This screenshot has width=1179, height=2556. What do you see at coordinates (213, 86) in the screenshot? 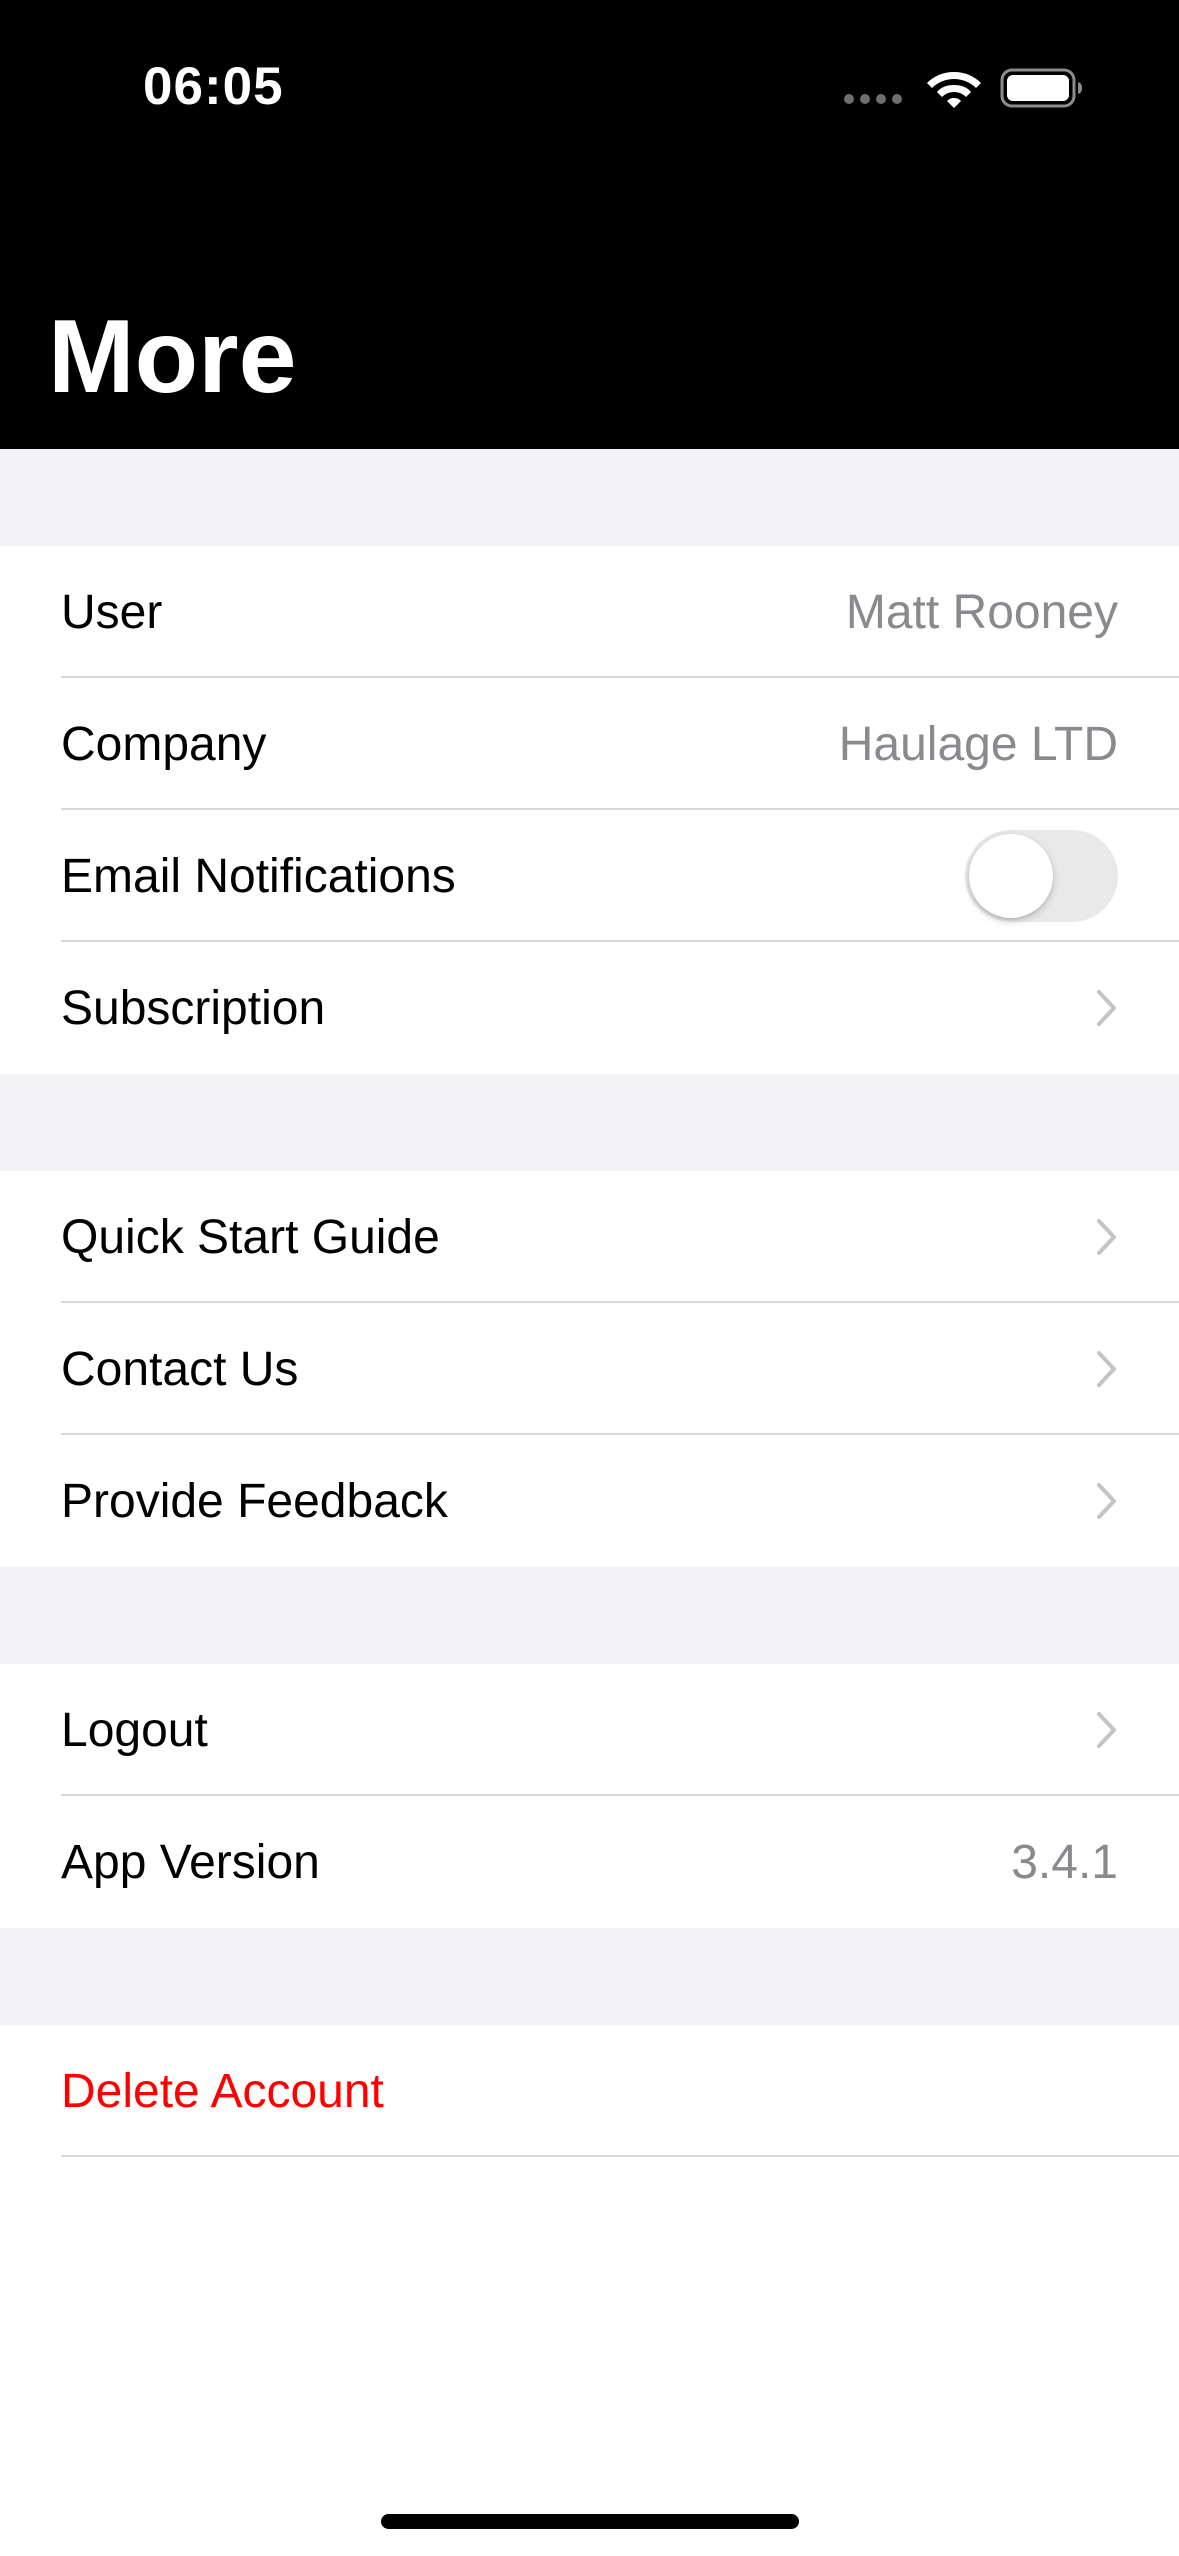
I see `status-bar-time: 06:05` at bounding box center [213, 86].